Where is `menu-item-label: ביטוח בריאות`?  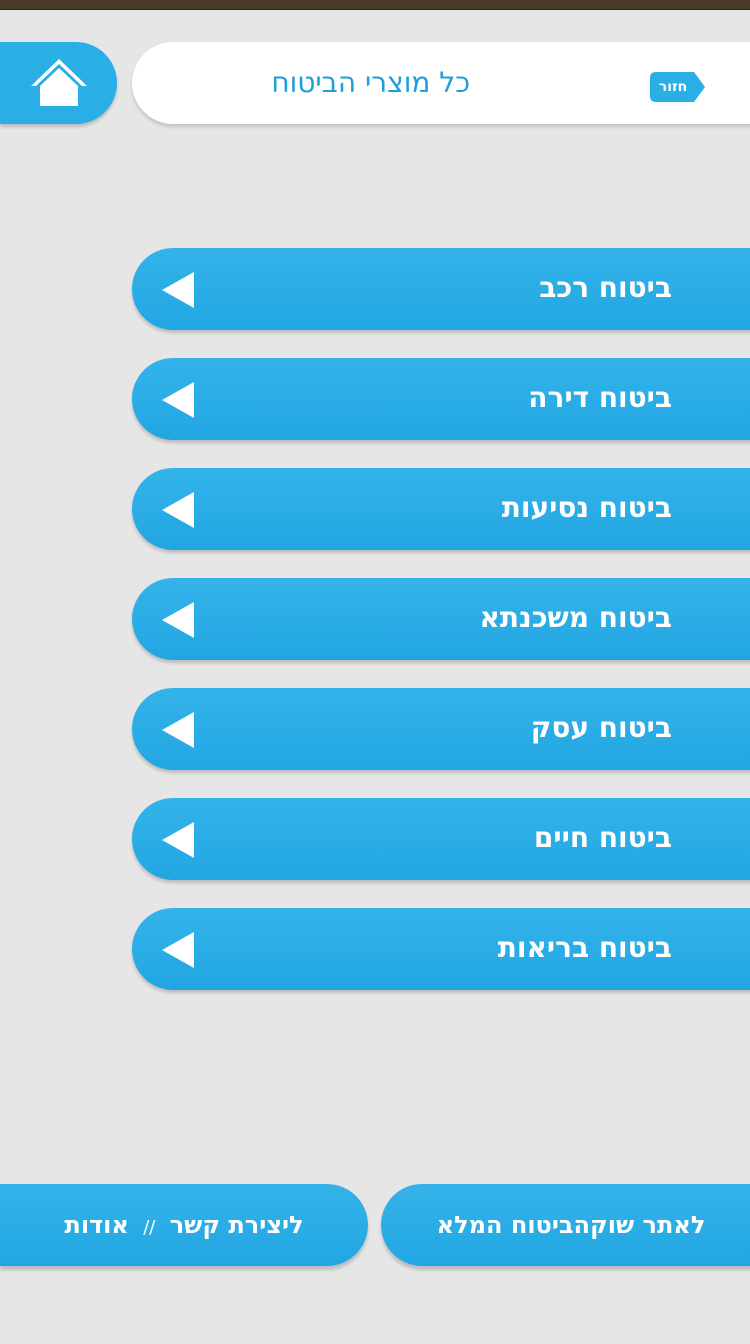
menu-item-label: ביטוח בריאות is located at coordinates (584, 947).